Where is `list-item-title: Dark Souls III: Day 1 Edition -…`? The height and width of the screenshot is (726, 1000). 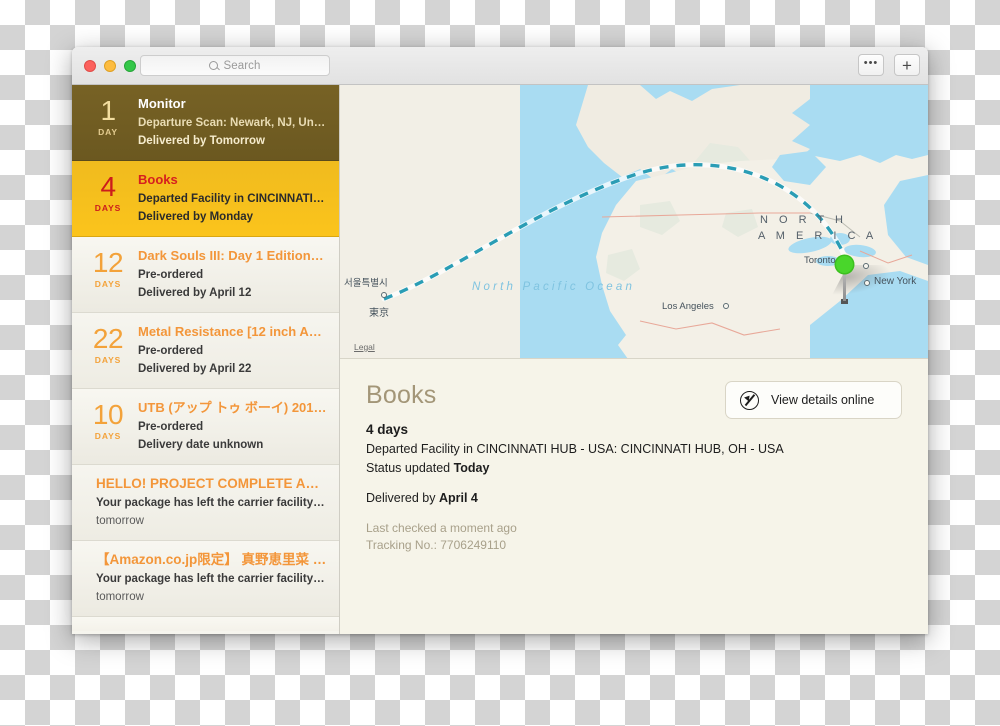
list-item-title: Dark Souls III: Day 1 Edition -… is located at coordinates (232, 255).